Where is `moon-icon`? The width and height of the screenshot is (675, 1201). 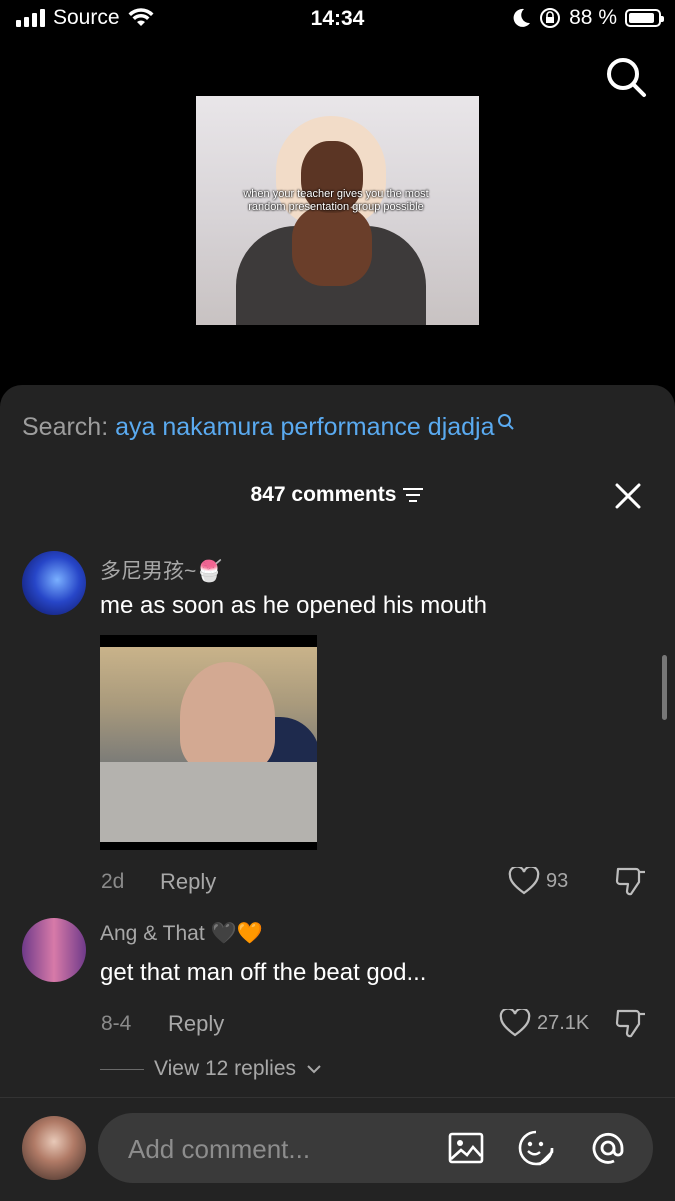 moon-icon is located at coordinates (522, 17).